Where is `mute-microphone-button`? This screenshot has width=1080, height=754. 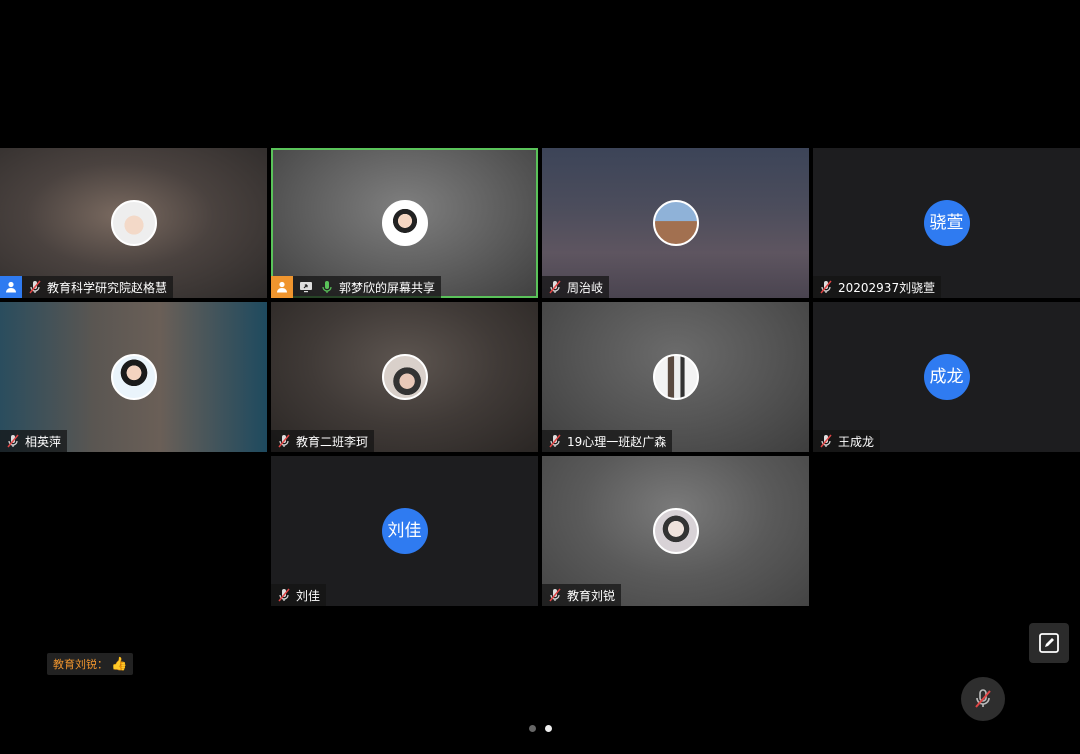 mute-microphone-button is located at coordinates (983, 699).